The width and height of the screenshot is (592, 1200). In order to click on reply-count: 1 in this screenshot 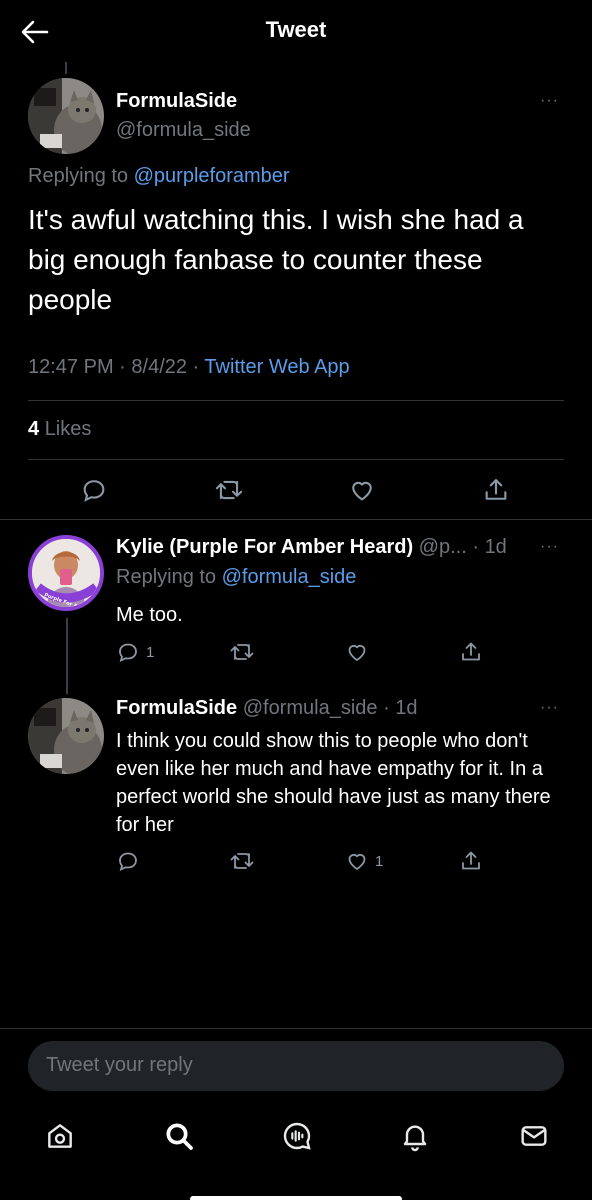, I will do `click(150, 652)`.